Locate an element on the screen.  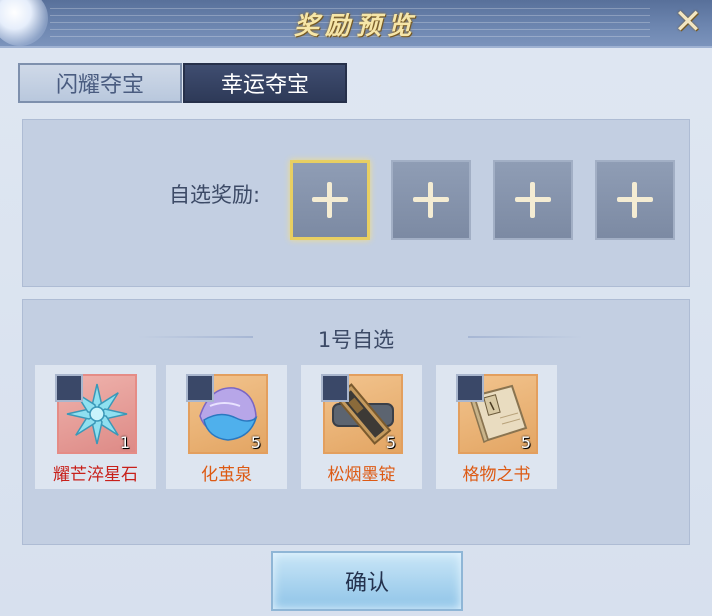
selection-label: 自选奖励: is located at coordinates (215, 195).